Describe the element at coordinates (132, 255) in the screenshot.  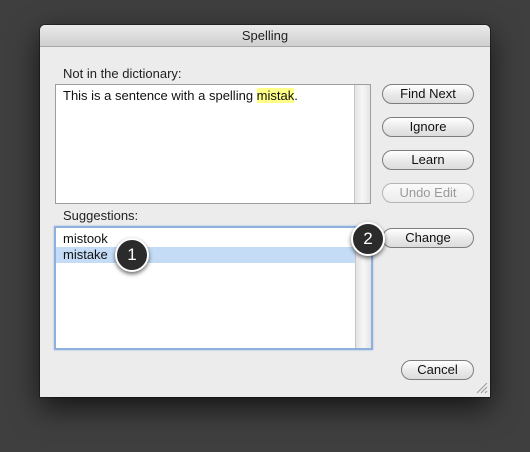
I see `callout-badge-1: 1` at that location.